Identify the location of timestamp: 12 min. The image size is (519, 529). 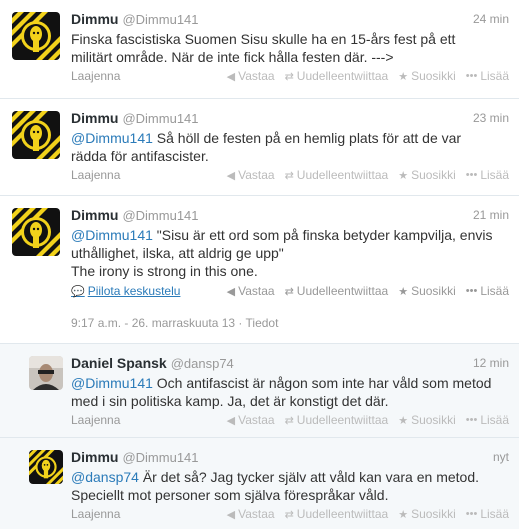
(491, 363).